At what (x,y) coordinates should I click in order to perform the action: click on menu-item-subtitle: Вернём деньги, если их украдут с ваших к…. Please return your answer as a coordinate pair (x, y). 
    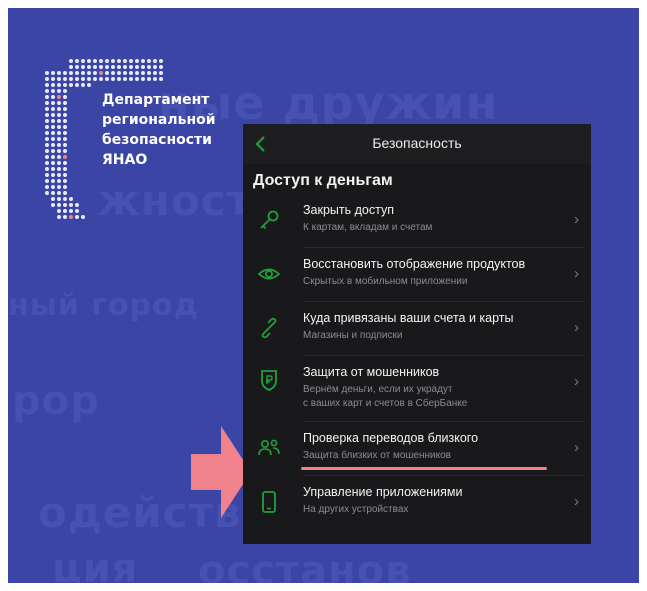
    Looking at the image, I should click on (431, 397).